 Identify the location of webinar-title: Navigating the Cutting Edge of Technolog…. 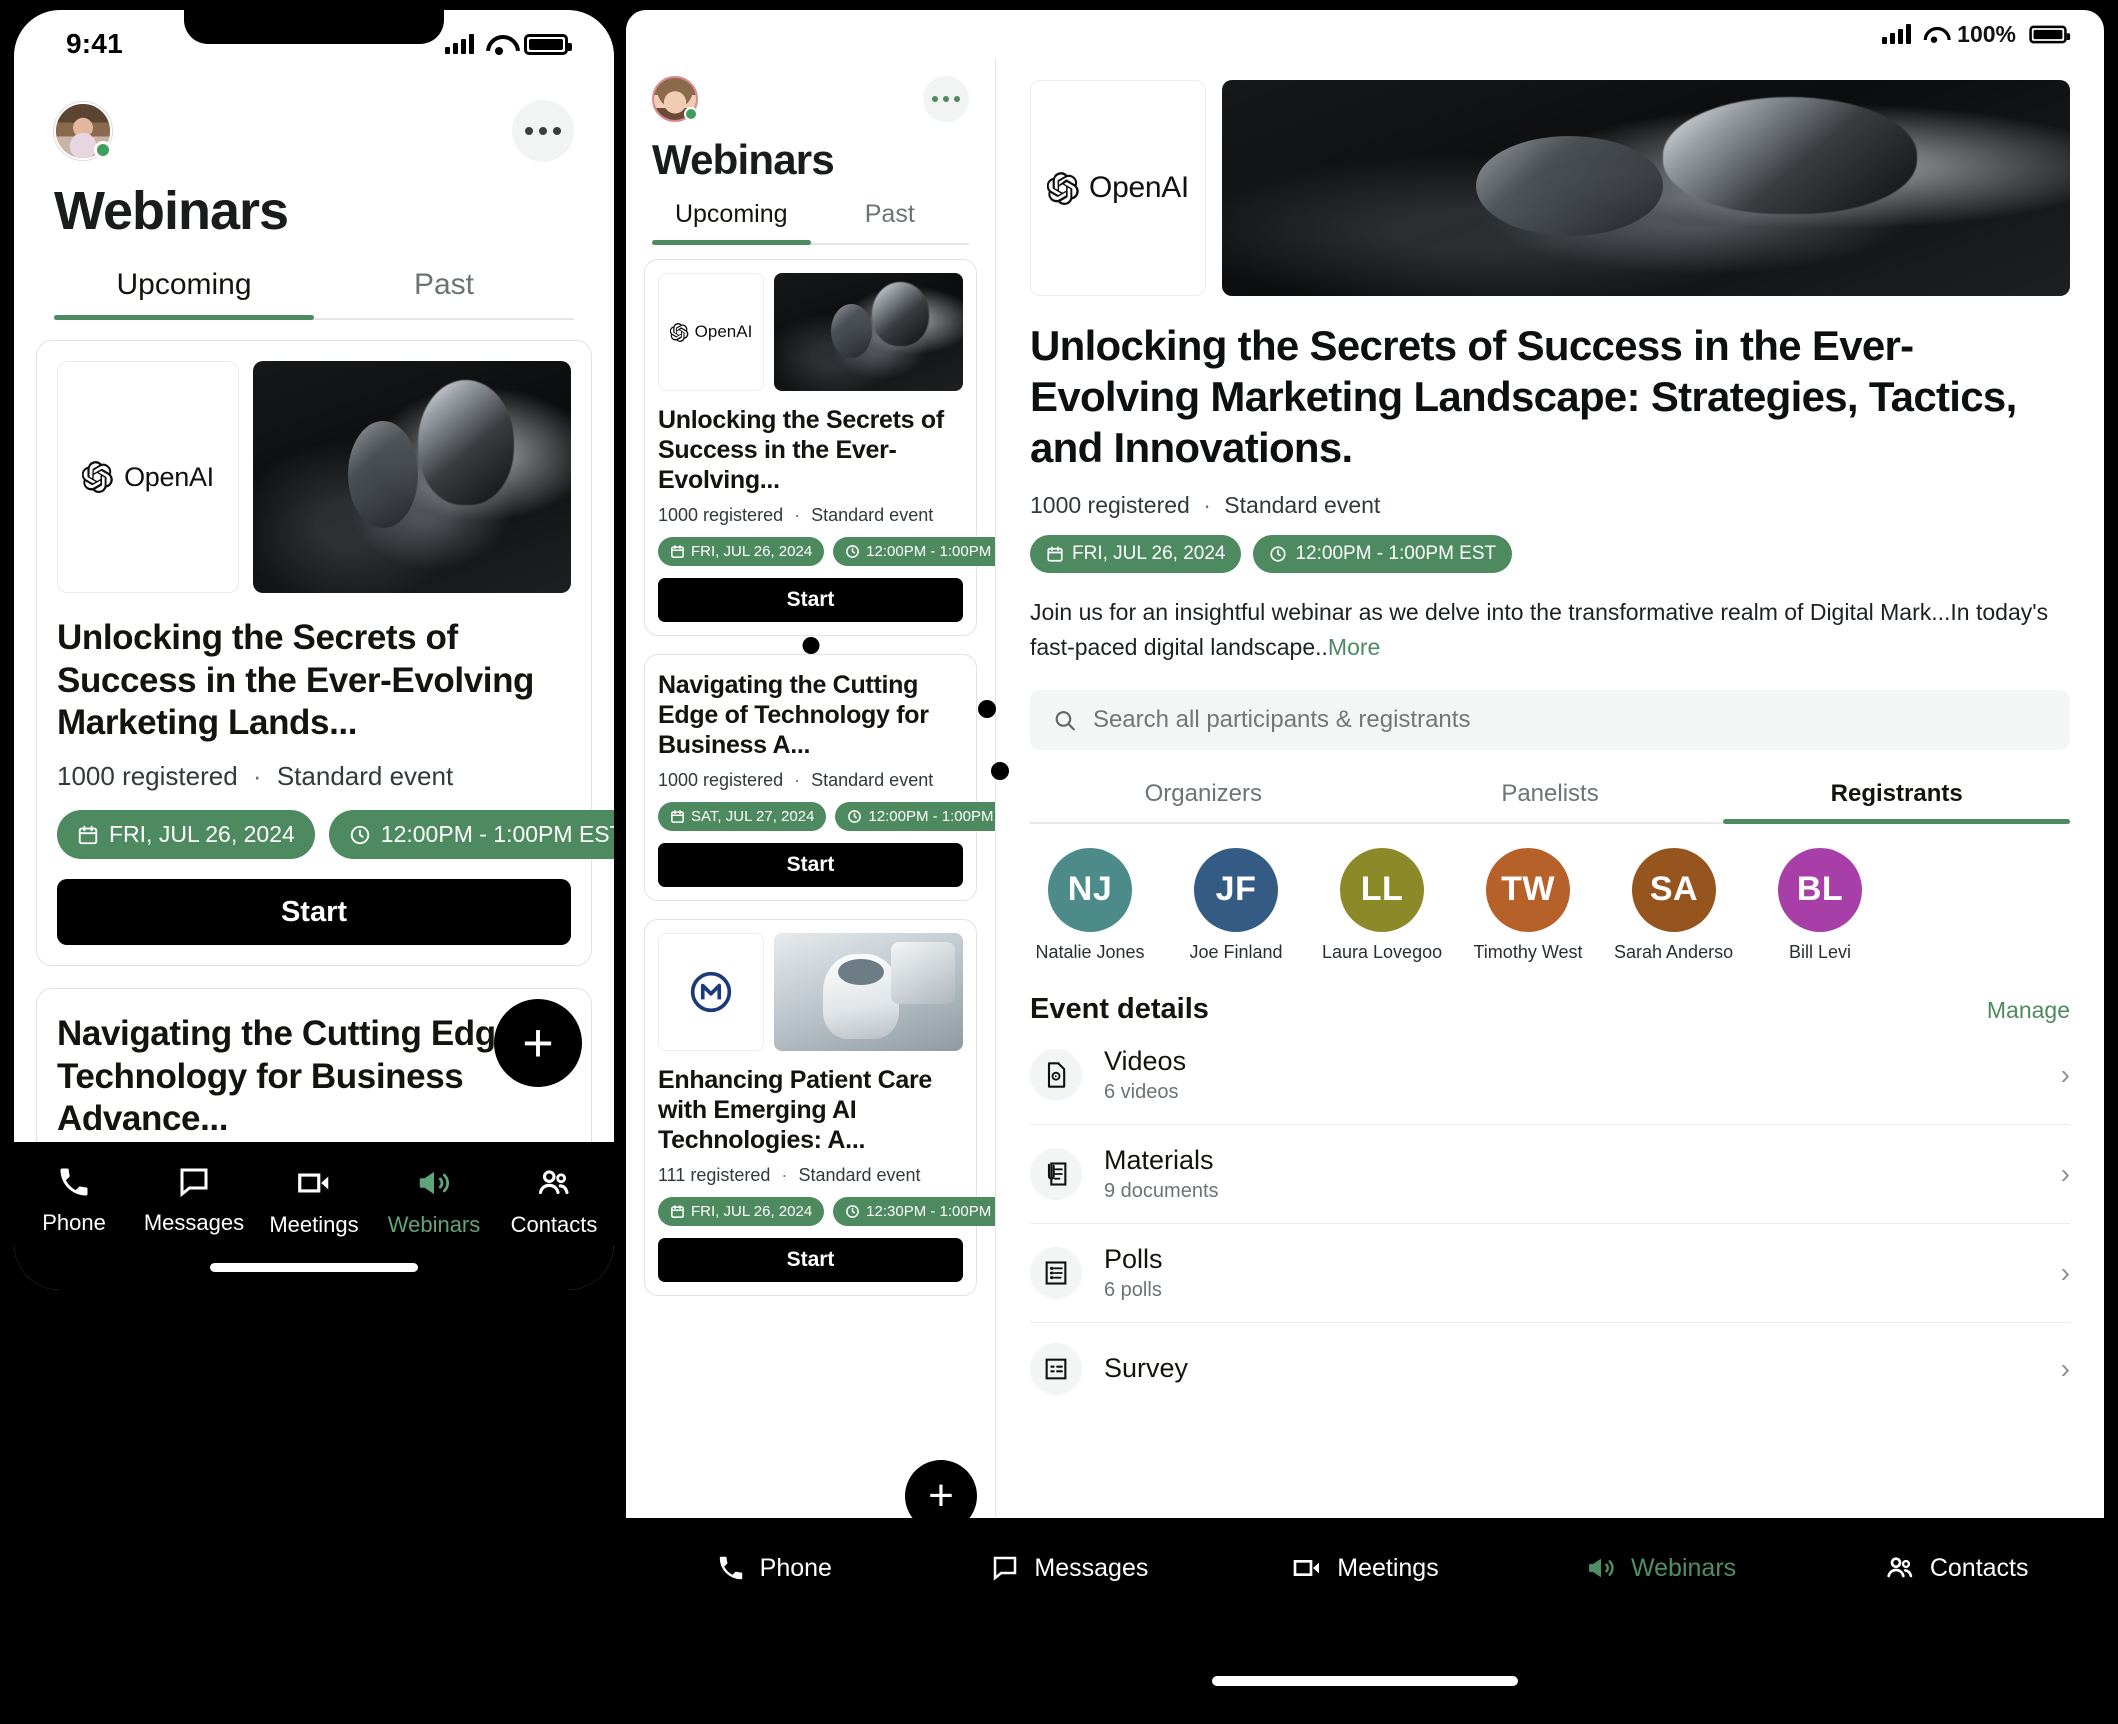
(793, 715).